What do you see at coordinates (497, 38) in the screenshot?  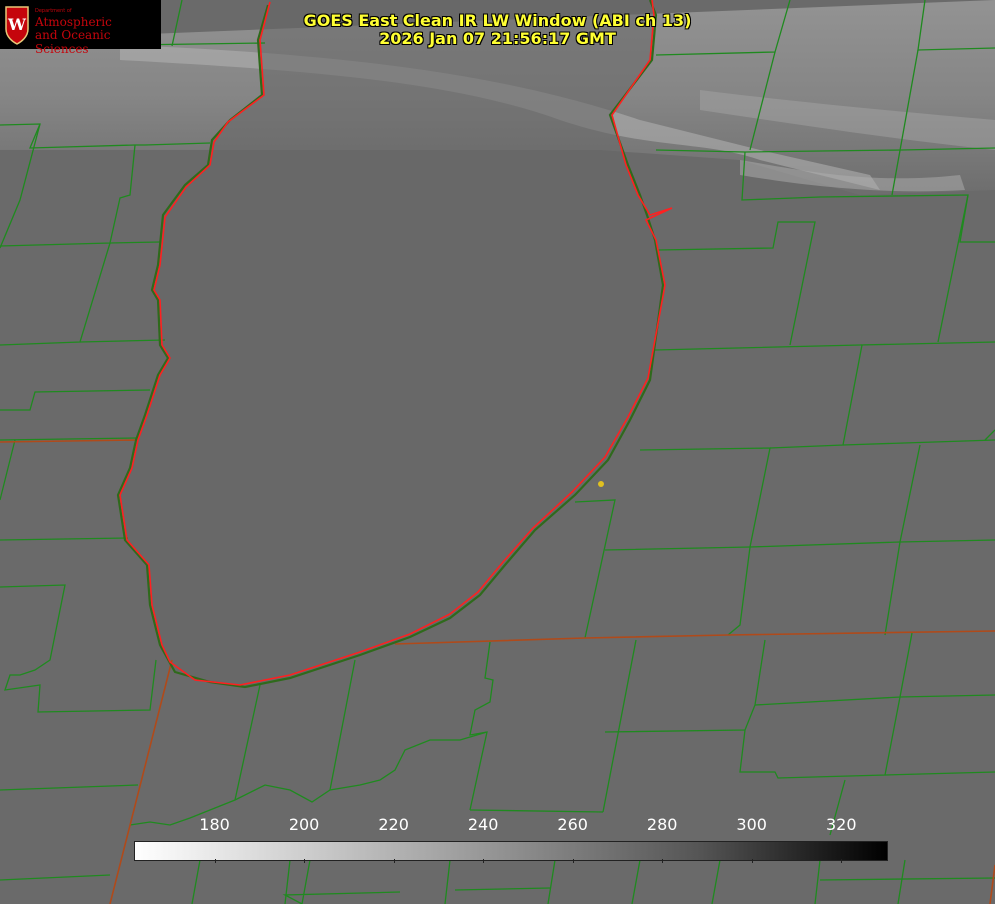 I see `image-timestamp: 2026 Jan 07 21:56:17 GMT` at bounding box center [497, 38].